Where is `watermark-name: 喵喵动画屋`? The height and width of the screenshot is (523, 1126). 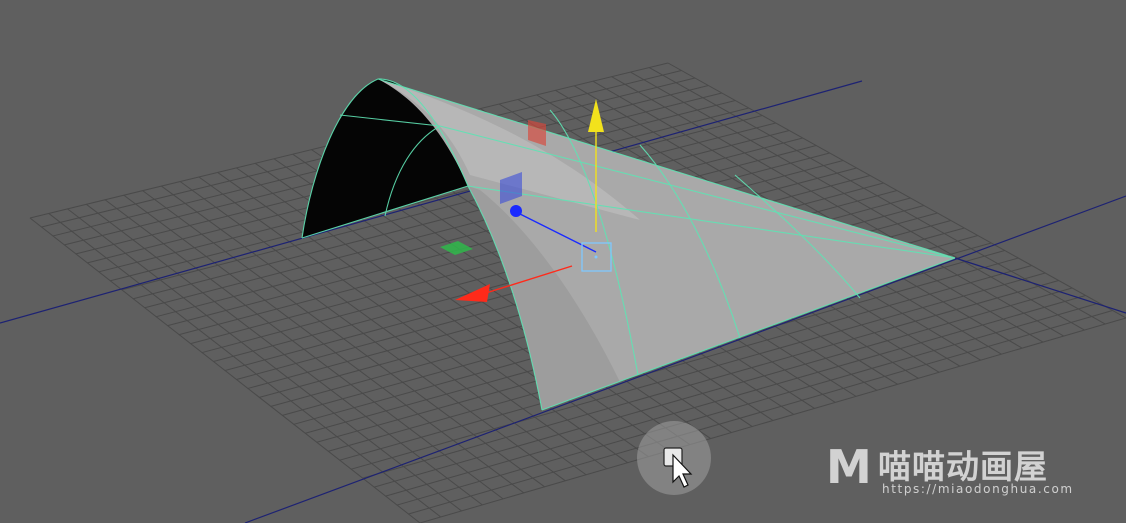
watermark-name: 喵喵动画屋 is located at coordinates (963, 466).